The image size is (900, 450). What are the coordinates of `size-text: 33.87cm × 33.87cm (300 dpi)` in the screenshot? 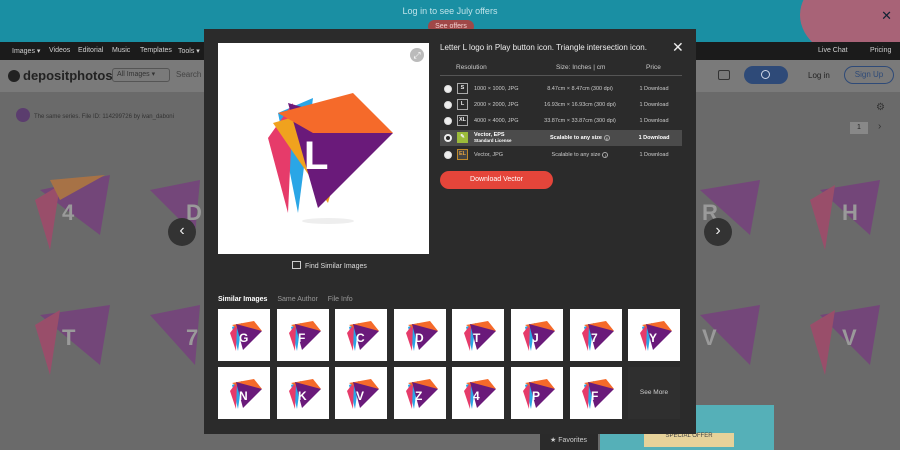 It's located at (580, 121).